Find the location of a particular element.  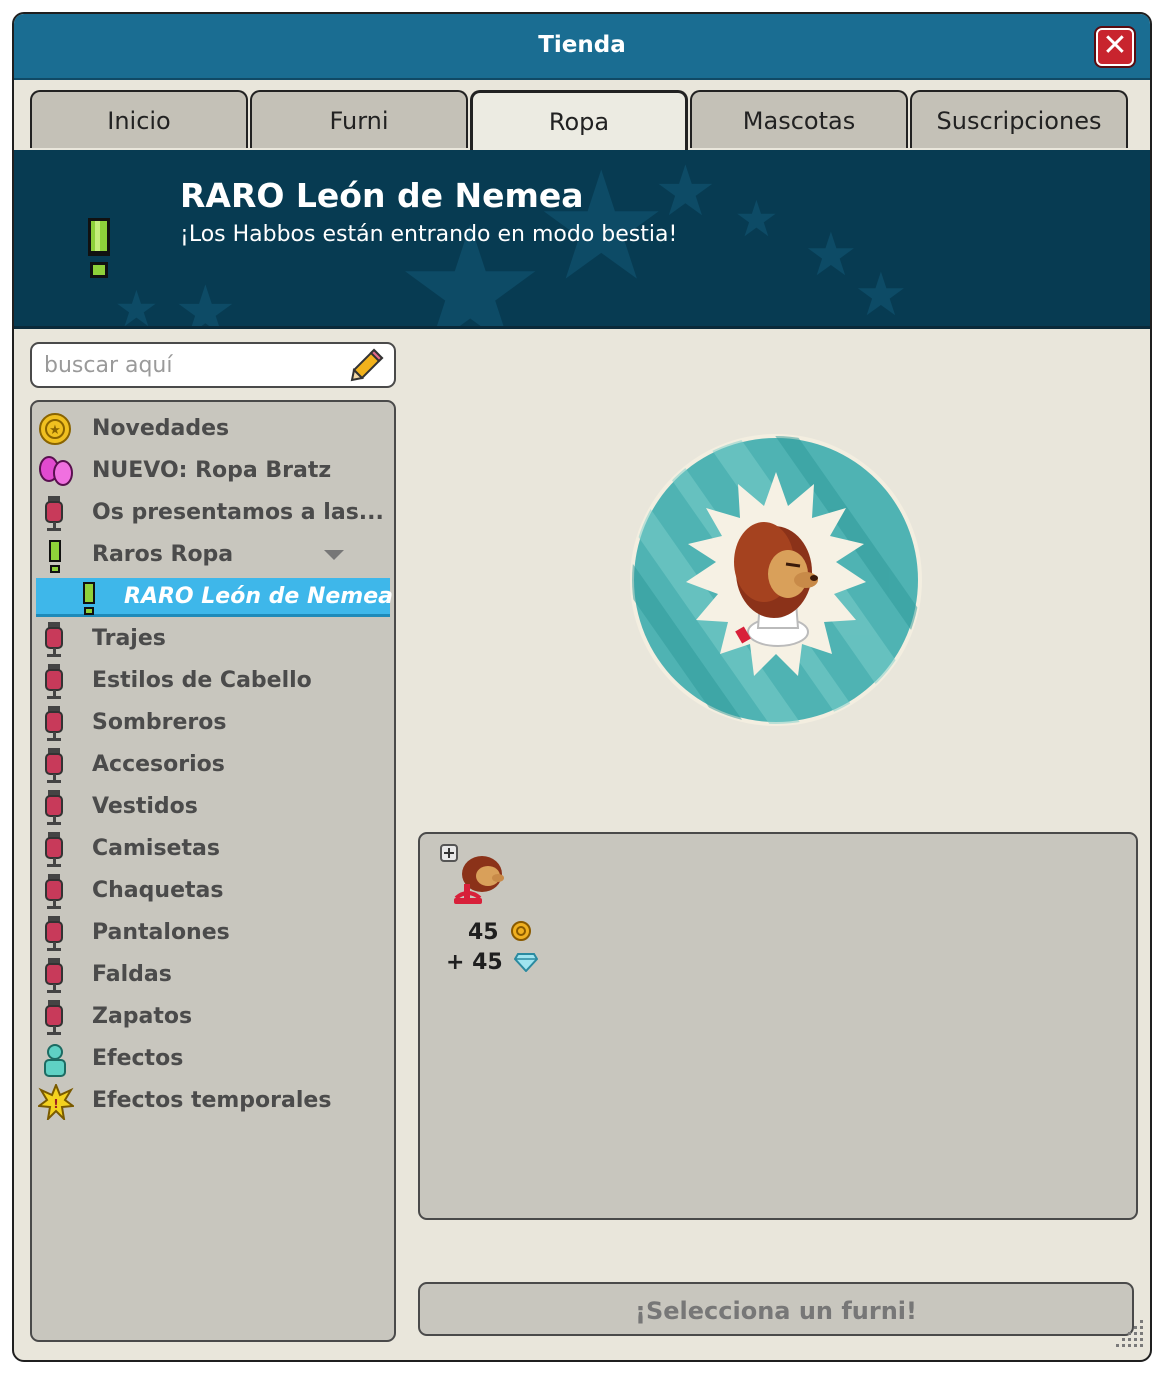

category-label: RARO León de Nemea is located at coordinates (258, 596).